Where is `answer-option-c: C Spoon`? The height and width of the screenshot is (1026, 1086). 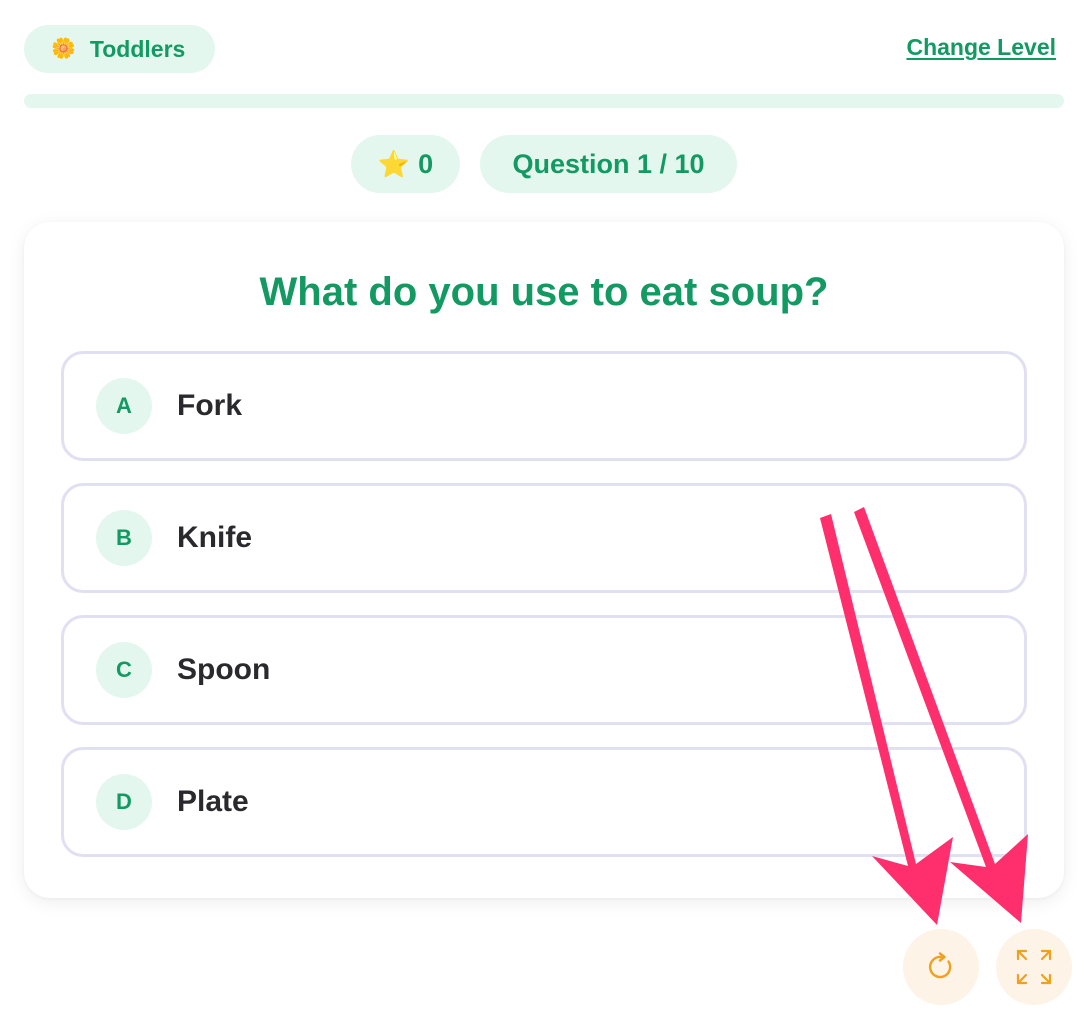
answer-option-c: C Spoon is located at coordinates (544, 670).